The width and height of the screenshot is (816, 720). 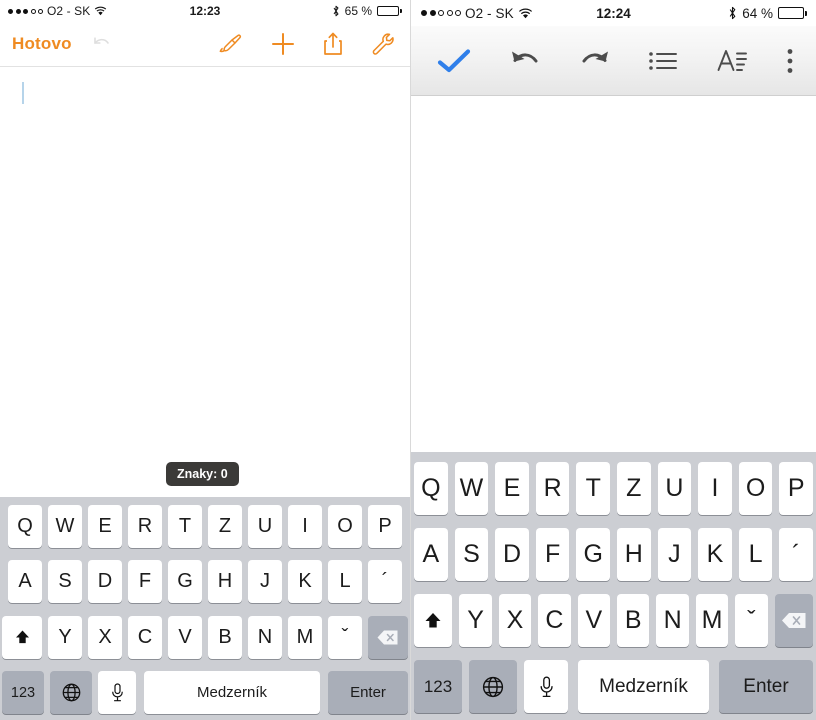 I want to click on carrier-label: O2 - SK, so click(x=69, y=11).